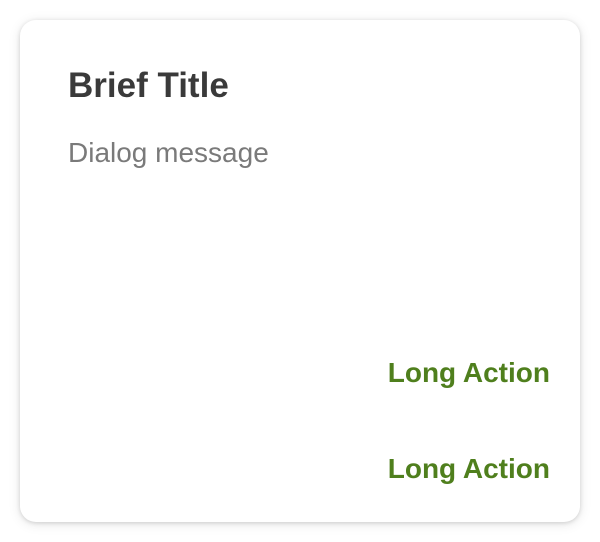 The height and width of the screenshot is (542, 600). What do you see at coordinates (168, 152) in the screenshot?
I see `dialog-message: Dialog message` at bounding box center [168, 152].